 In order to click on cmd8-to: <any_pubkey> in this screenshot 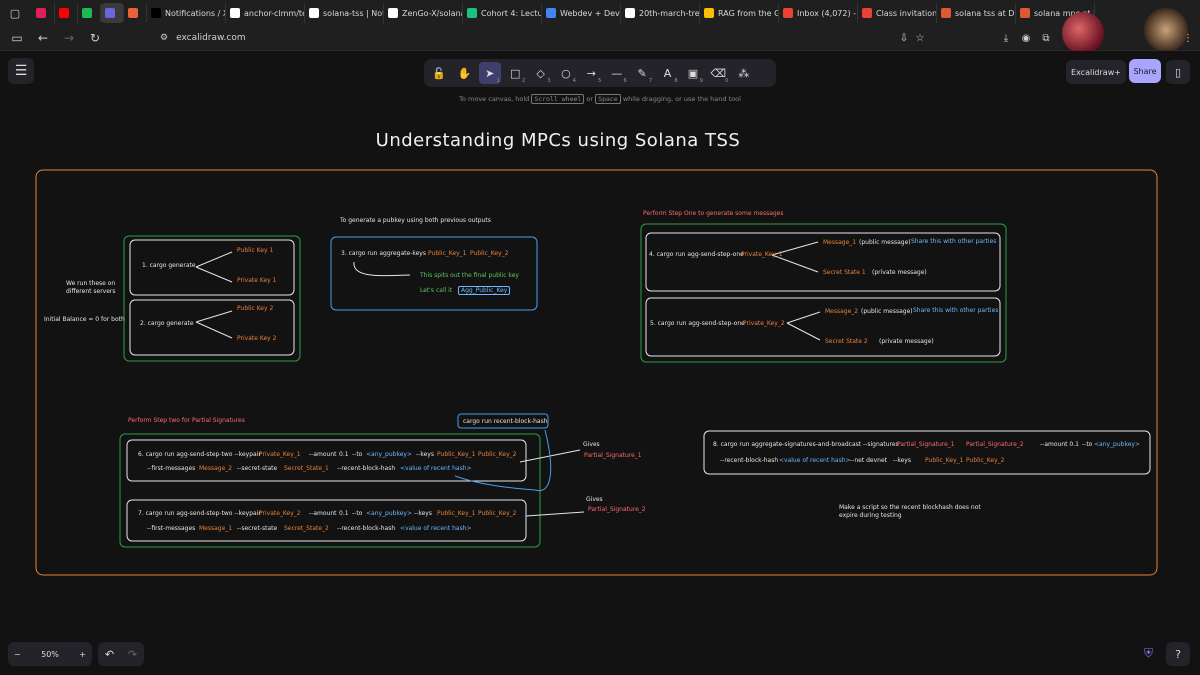, I will do `click(1117, 444)`.